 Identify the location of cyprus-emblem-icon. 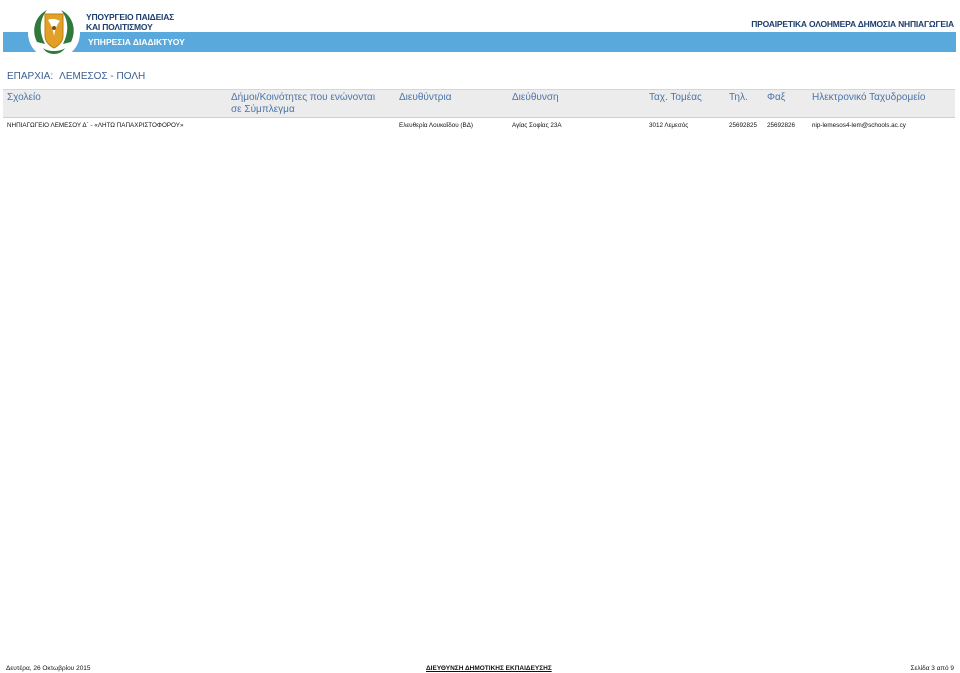
(54, 33).